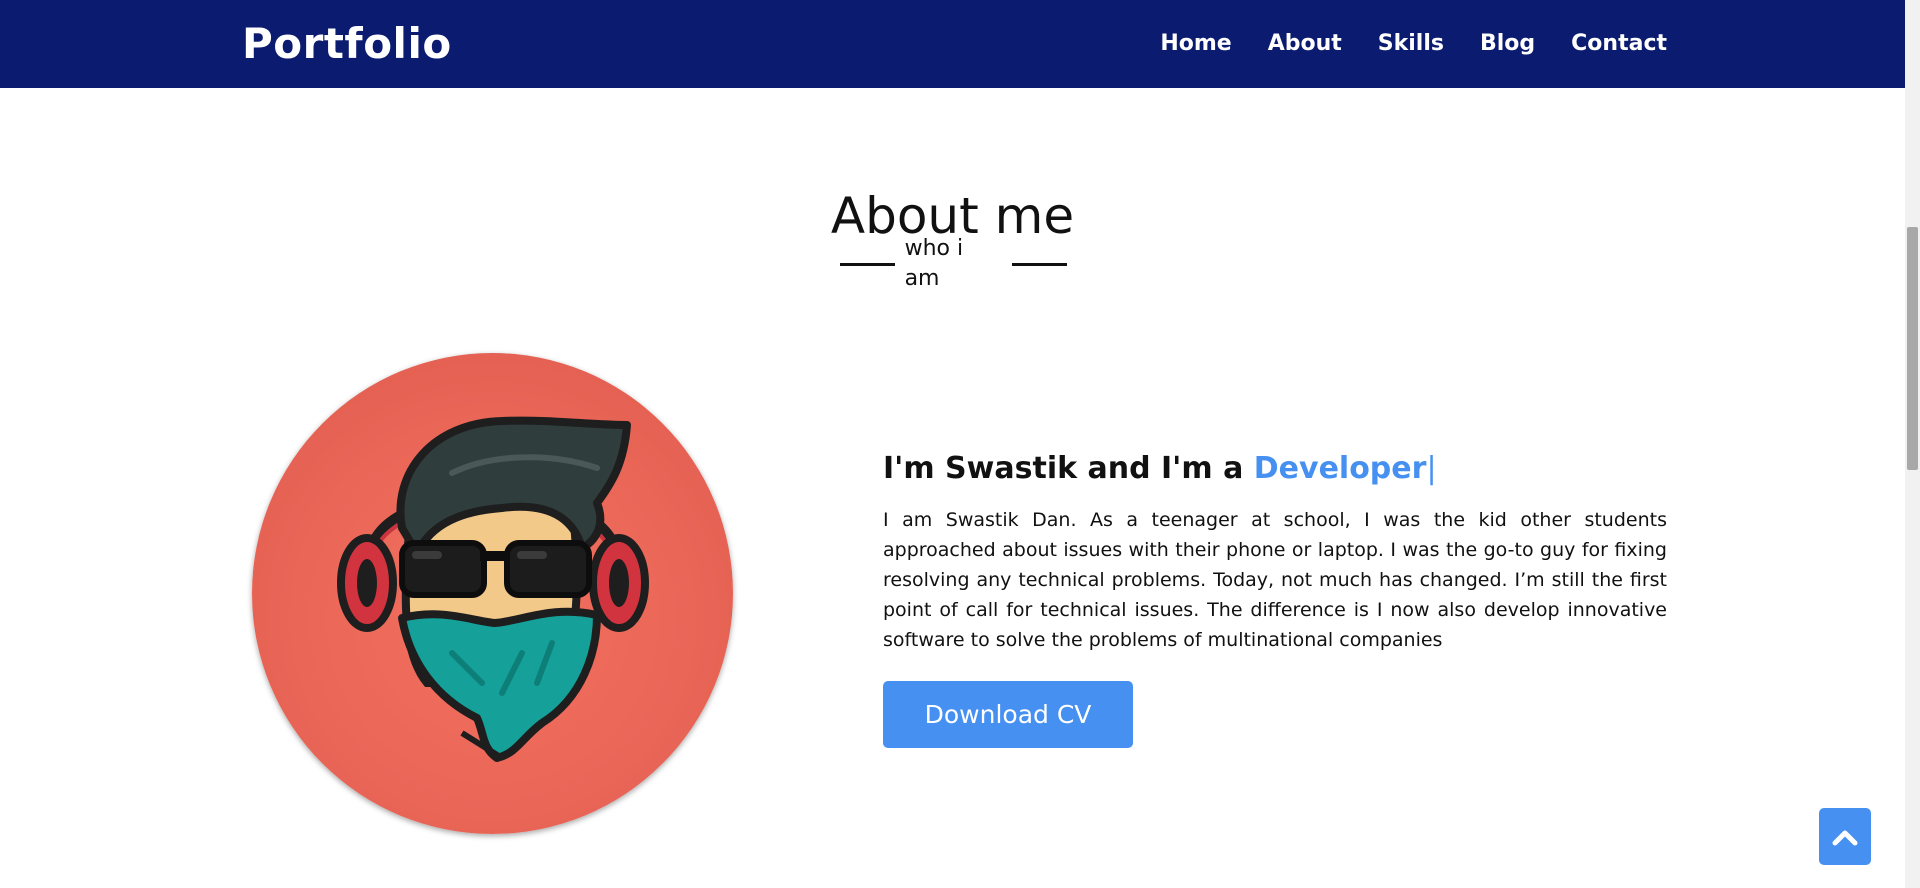 This screenshot has height=888, width=1920. What do you see at coordinates (934, 263) in the screenshot?
I see `section-subtitle: who i am` at bounding box center [934, 263].